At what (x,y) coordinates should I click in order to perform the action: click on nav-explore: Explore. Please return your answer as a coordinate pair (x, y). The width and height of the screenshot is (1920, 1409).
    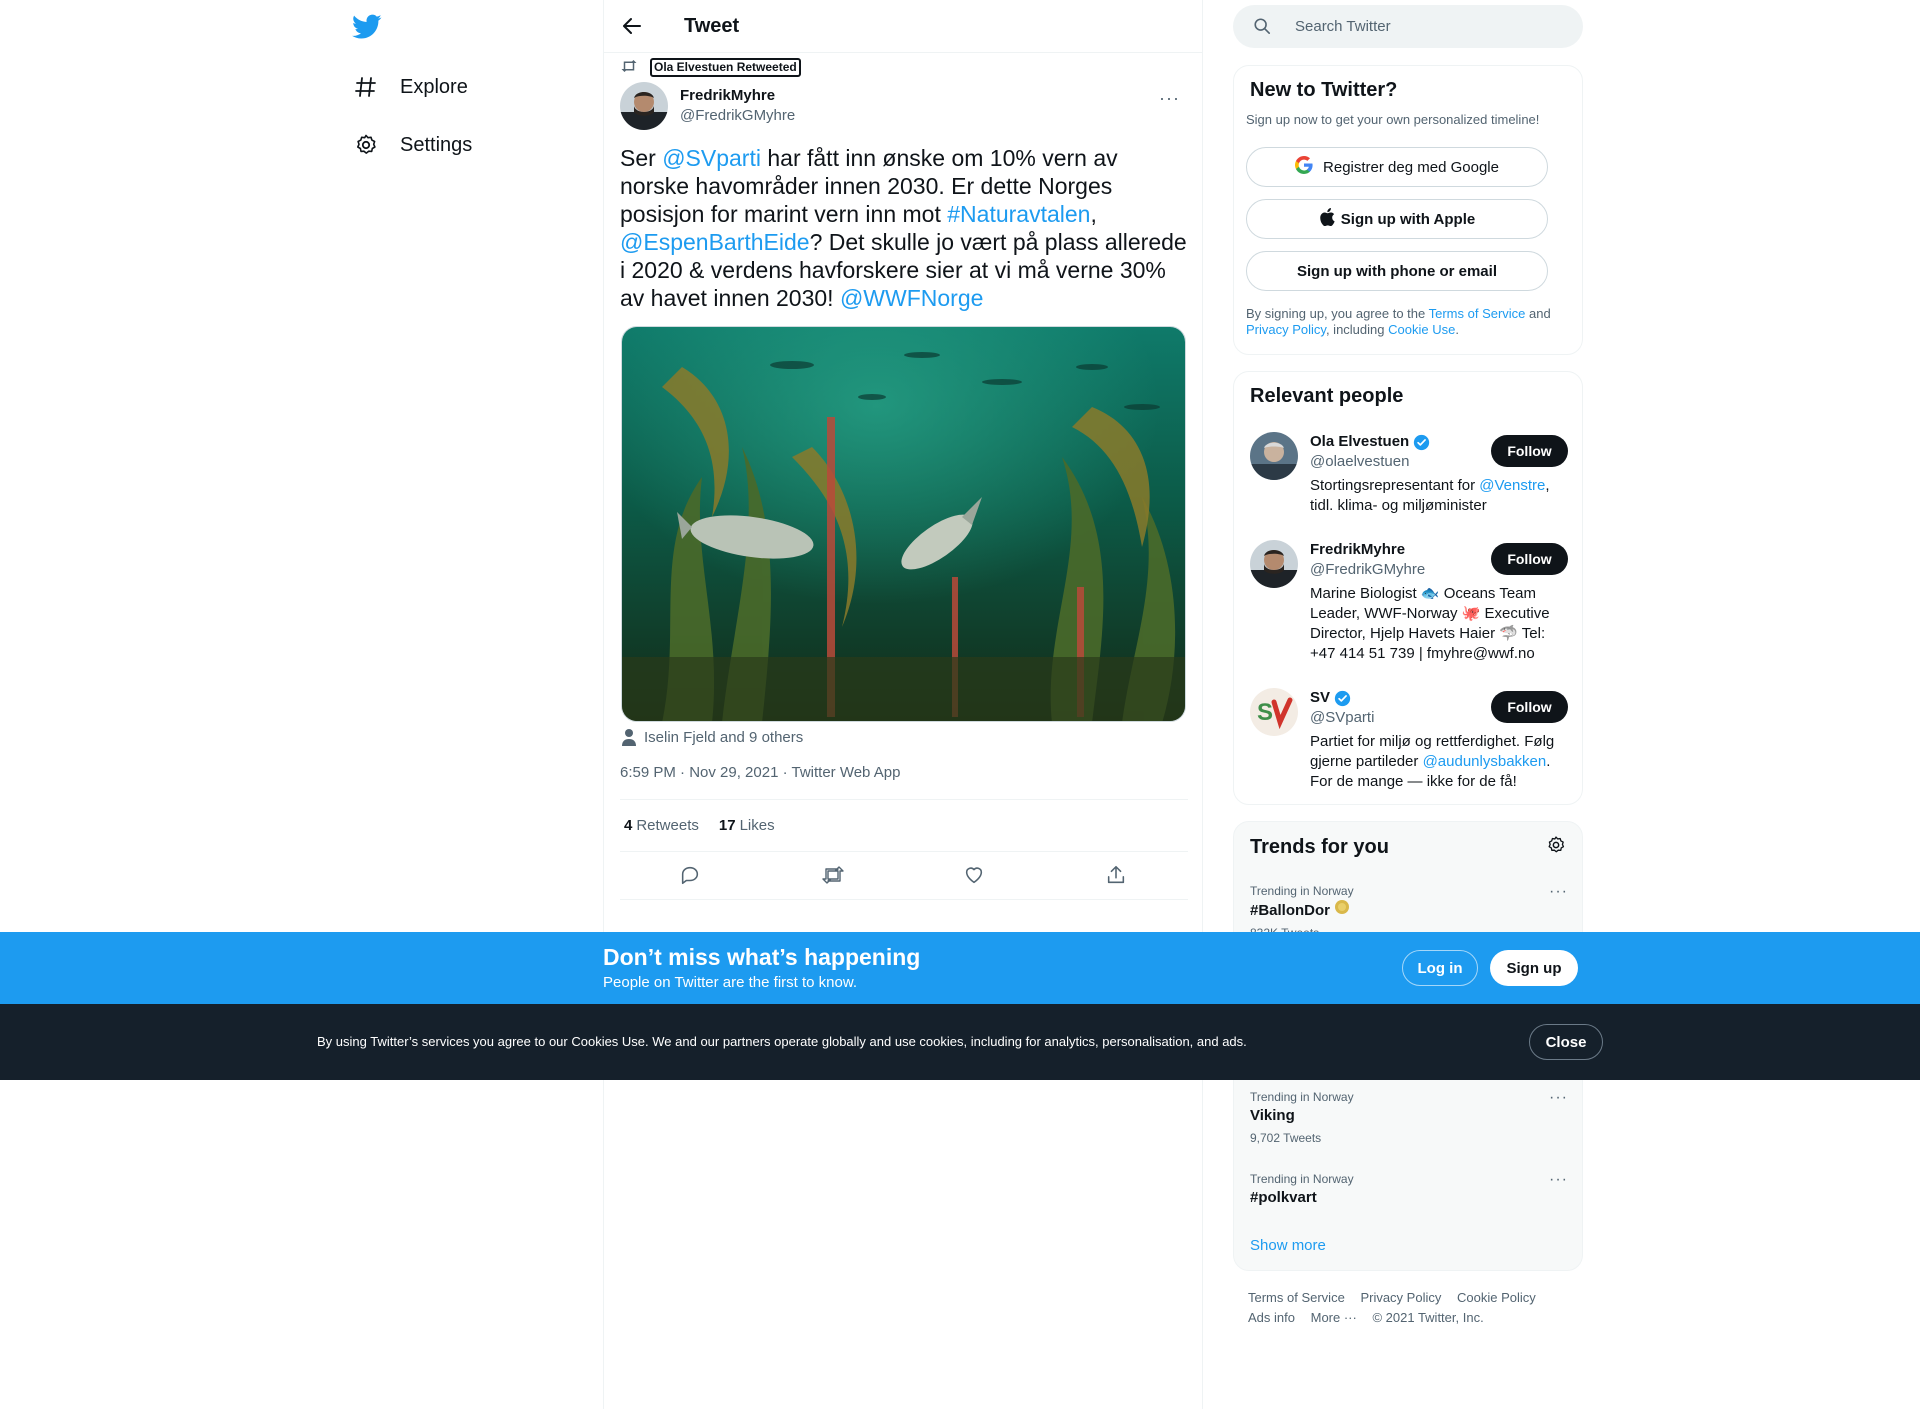
    Looking at the image, I should click on (410, 87).